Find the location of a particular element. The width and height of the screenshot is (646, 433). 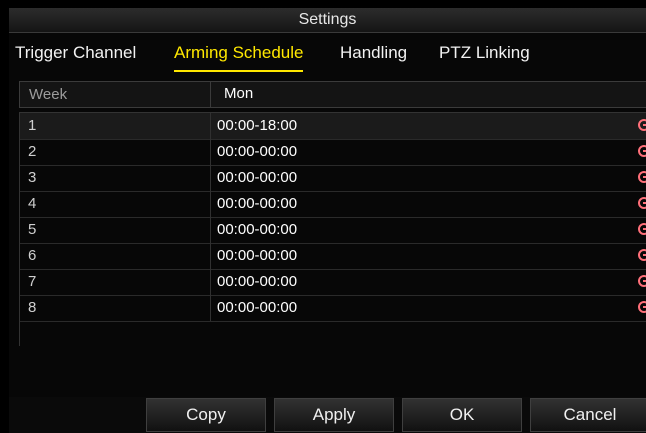

tab-ptz-linking: PTZ Linking is located at coordinates (484, 53).